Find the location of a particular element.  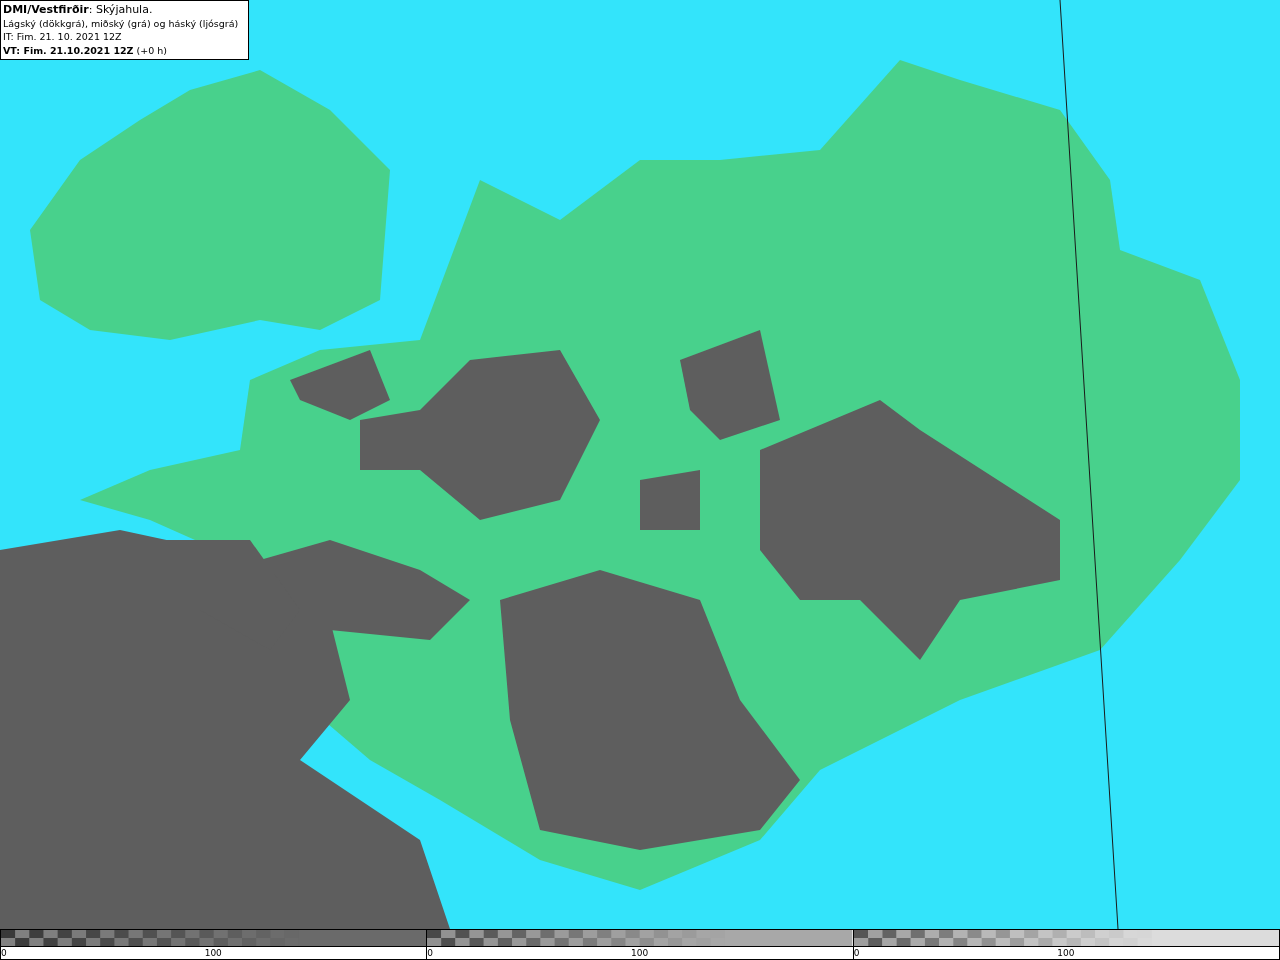

legend-text: IT: Fim. 21. 10. 2021 12Z is located at coordinates (63, 37).